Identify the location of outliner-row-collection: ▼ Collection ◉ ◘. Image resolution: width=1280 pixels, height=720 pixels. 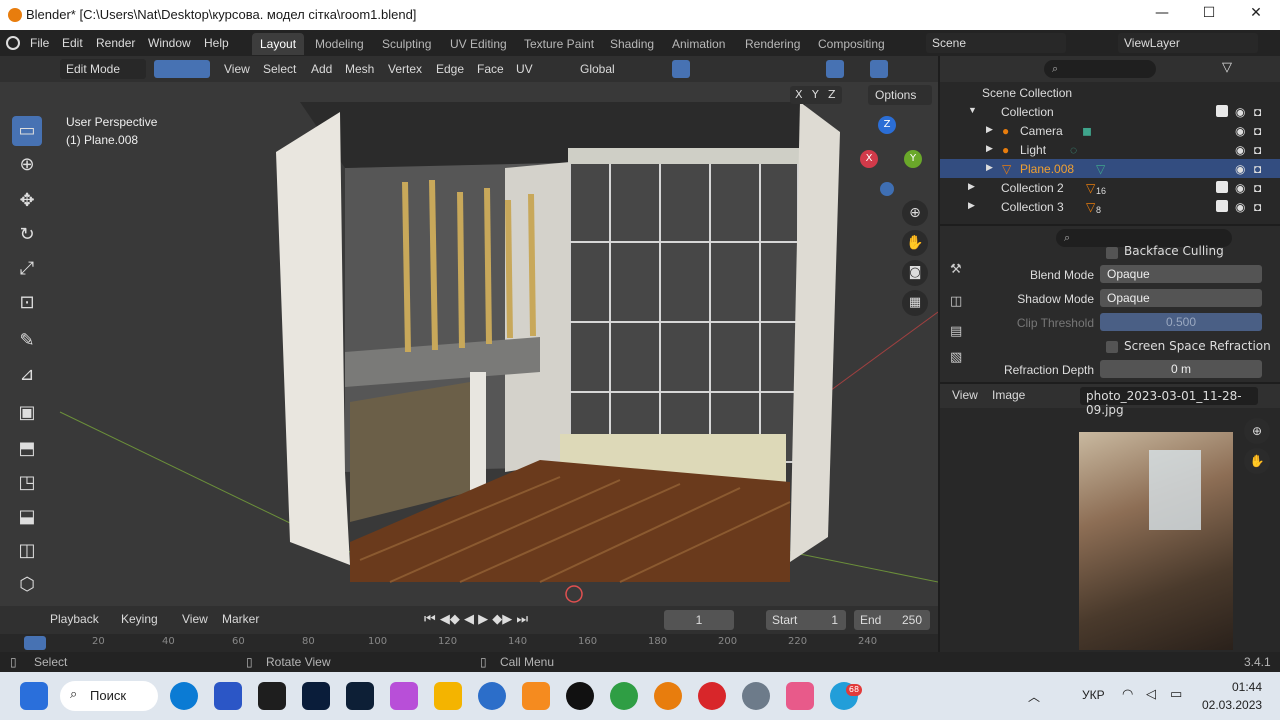
(1110, 111).